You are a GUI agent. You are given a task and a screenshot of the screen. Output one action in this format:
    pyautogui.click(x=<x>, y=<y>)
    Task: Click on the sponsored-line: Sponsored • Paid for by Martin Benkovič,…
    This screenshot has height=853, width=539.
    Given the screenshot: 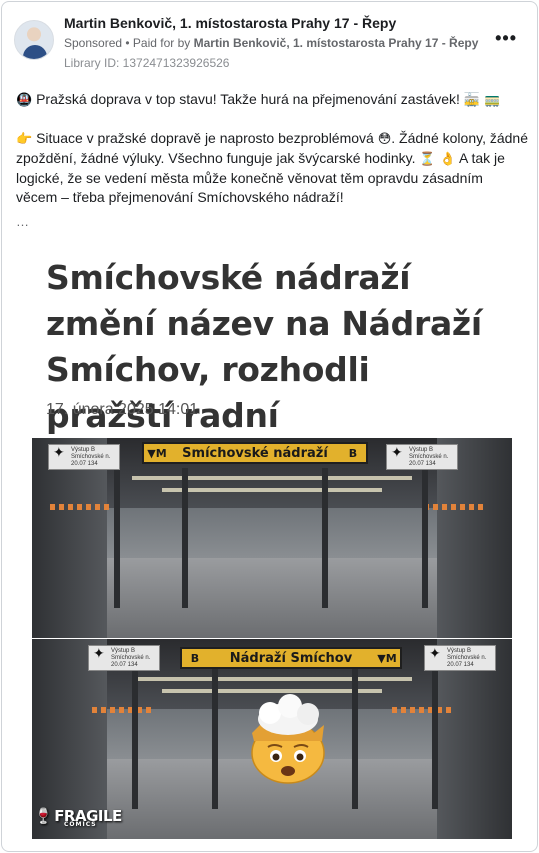 What is the action you would take?
    pyautogui.click(x=271, y=43)
    